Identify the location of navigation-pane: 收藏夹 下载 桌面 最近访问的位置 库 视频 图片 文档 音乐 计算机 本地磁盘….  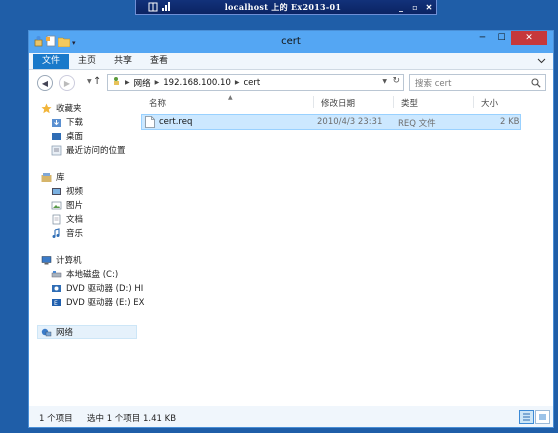
(86, 250).